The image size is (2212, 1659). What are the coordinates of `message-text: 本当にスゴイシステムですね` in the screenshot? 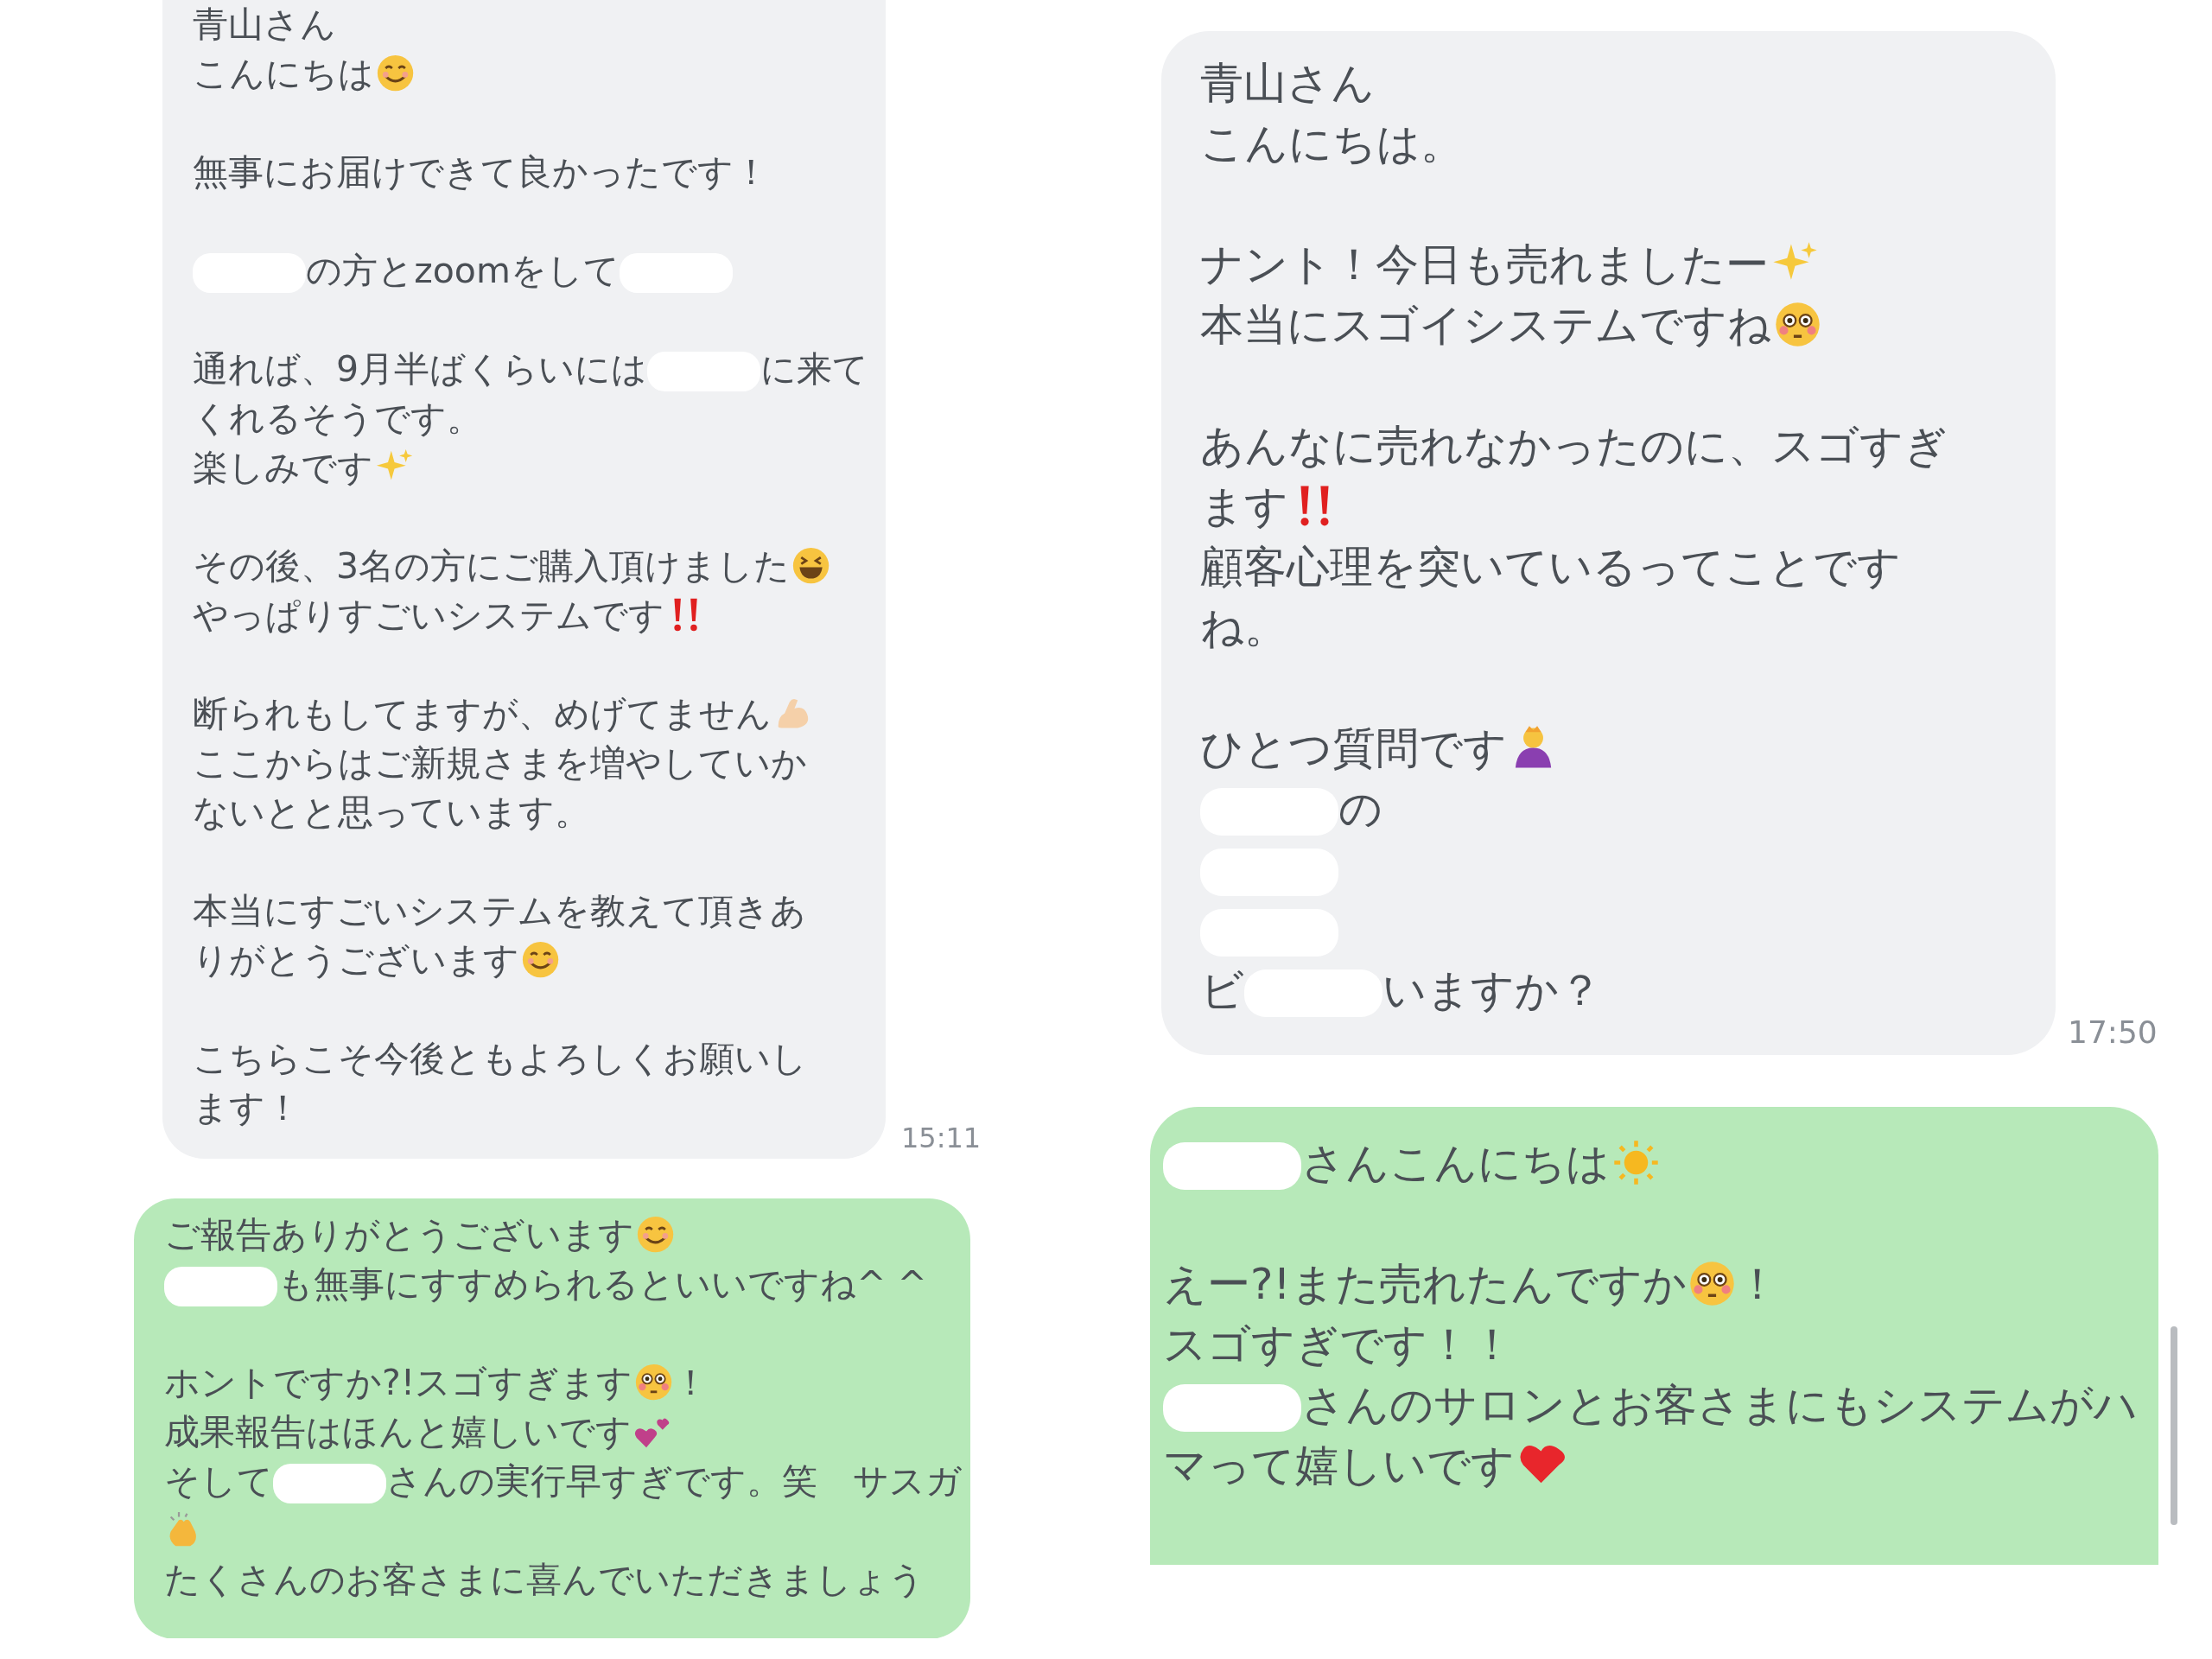 It's located at (1485, 325).